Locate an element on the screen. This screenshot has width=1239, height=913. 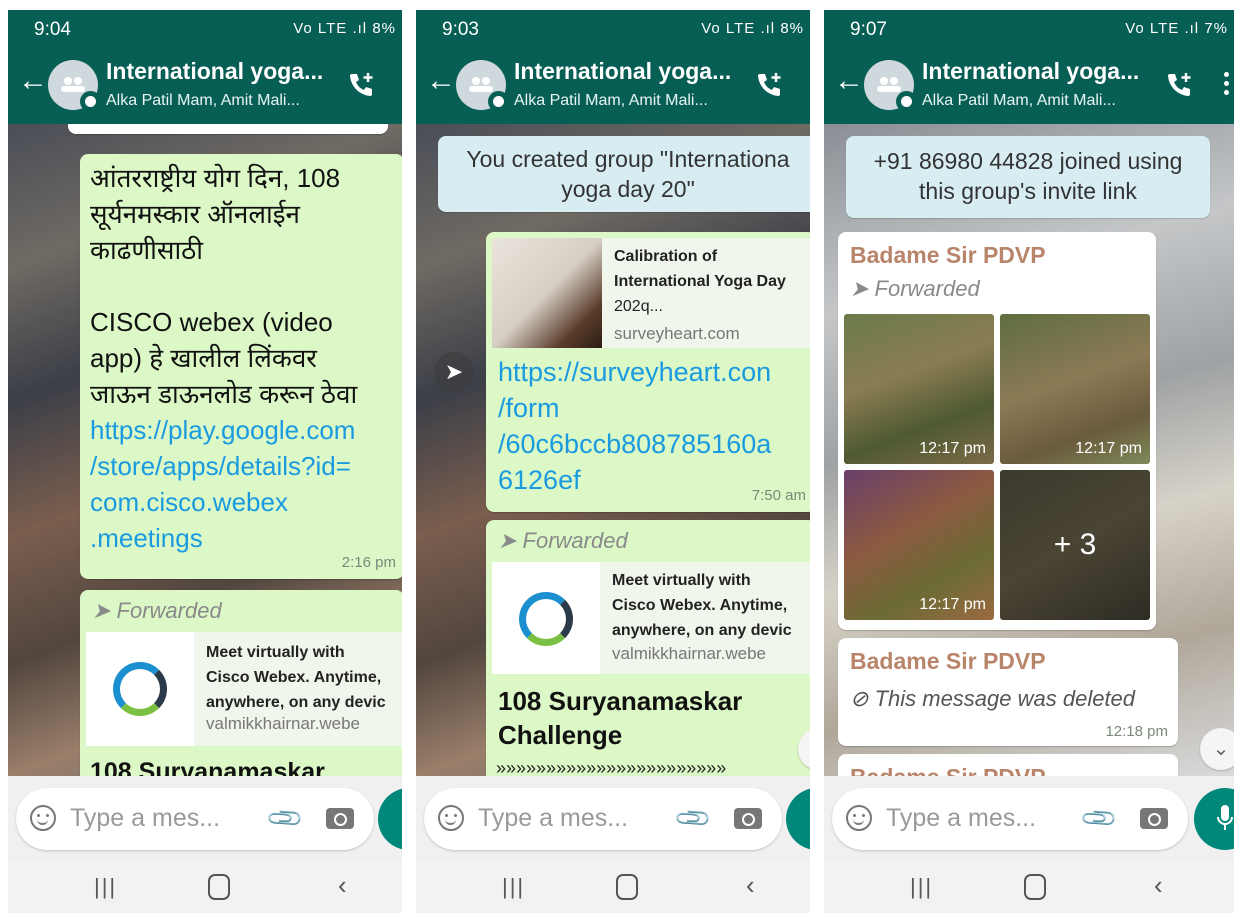
status-bar: 9:07 Vo LTE .ıl 7% is located at coordinates (1029, 29).